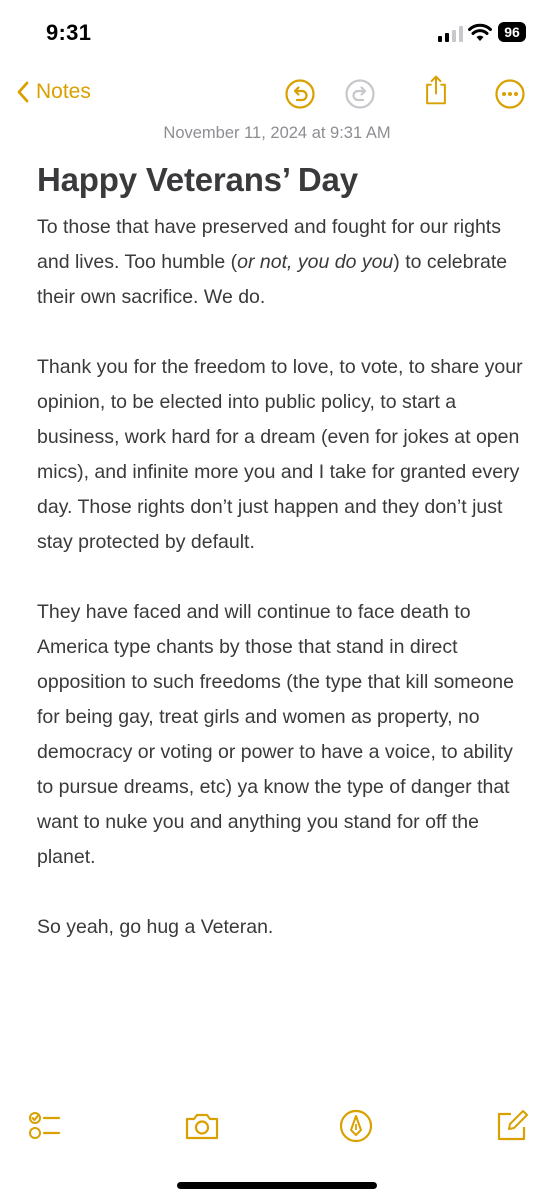 This screenshot has height=1200, width=554. Describe the element at coordinates (450, 34) in the screenshot. I see `signal-icon` at that location.